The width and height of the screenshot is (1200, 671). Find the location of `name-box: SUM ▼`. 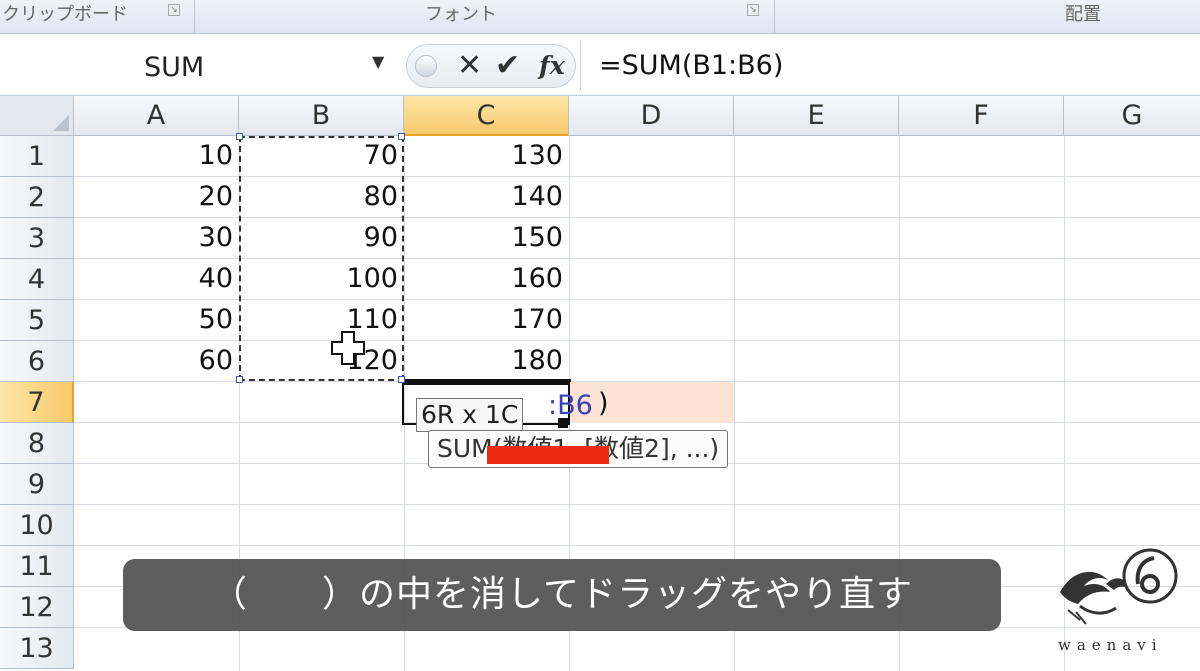

name-box: SUM ▼ is located at coordinates (201, 65).